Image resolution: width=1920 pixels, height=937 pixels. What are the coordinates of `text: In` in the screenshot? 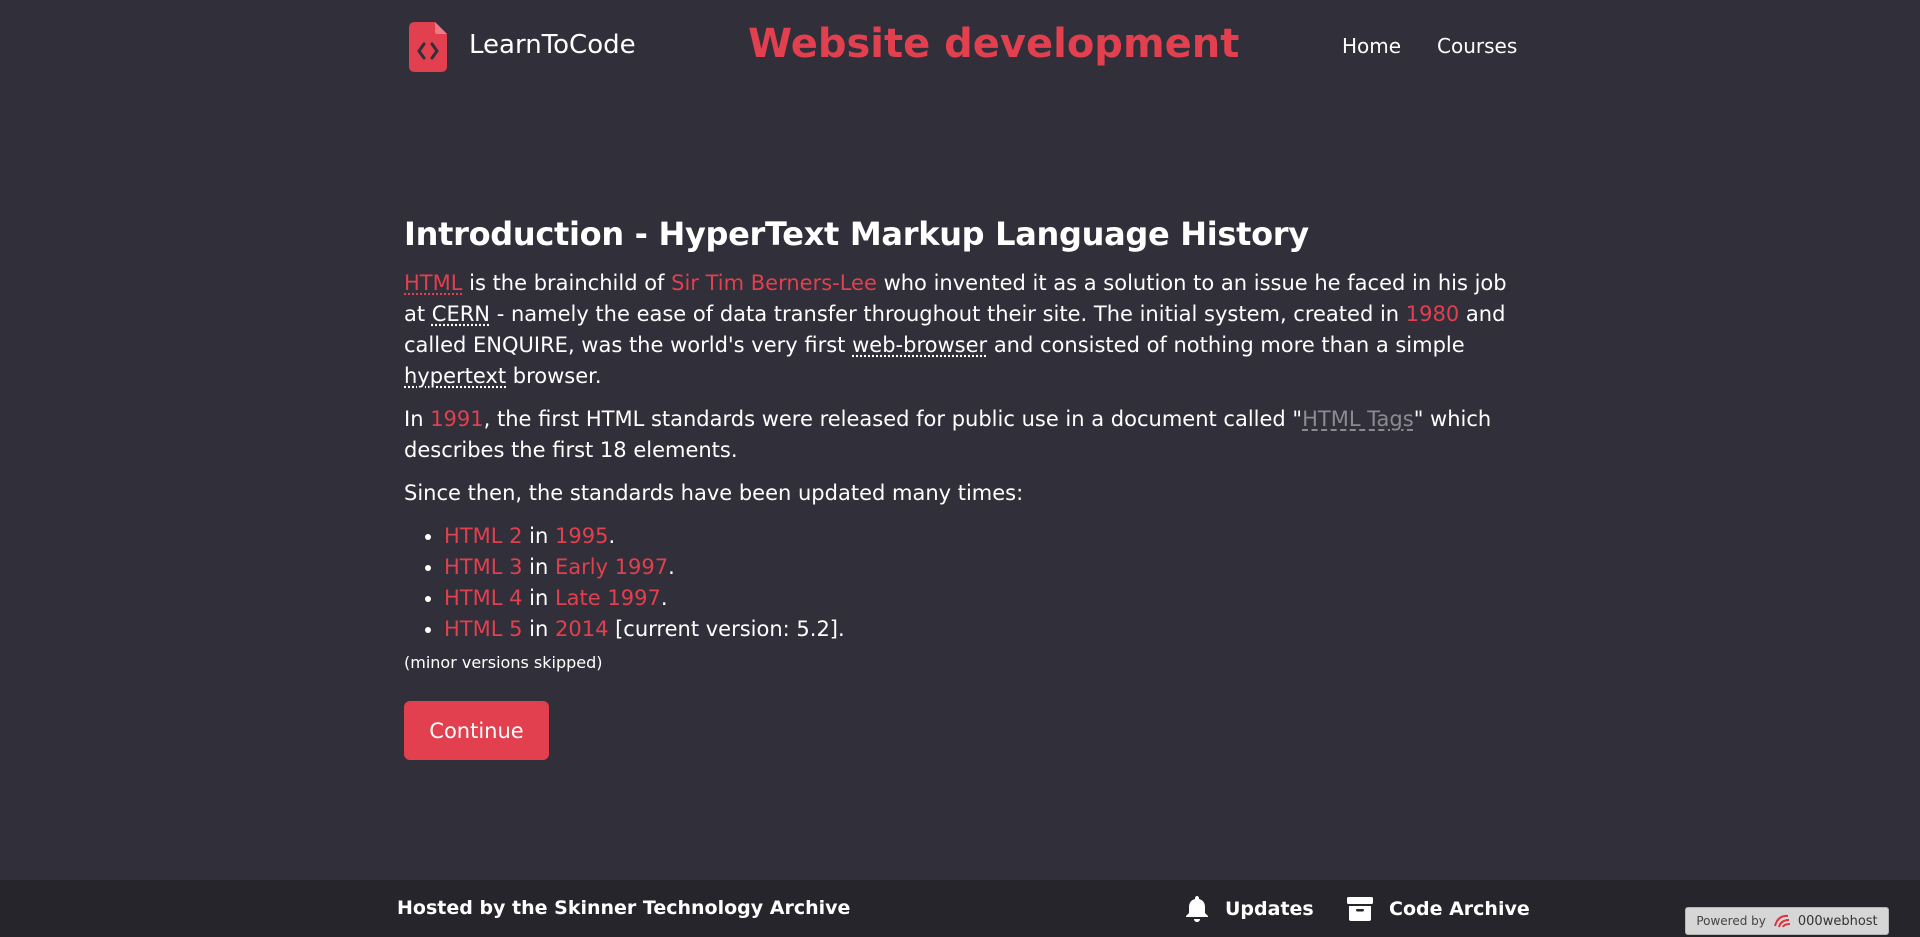 It's located at (417, 419).